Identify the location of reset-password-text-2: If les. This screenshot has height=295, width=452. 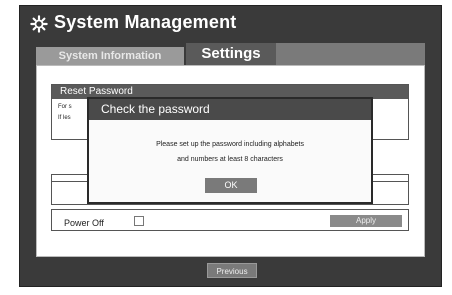
(64, 118).